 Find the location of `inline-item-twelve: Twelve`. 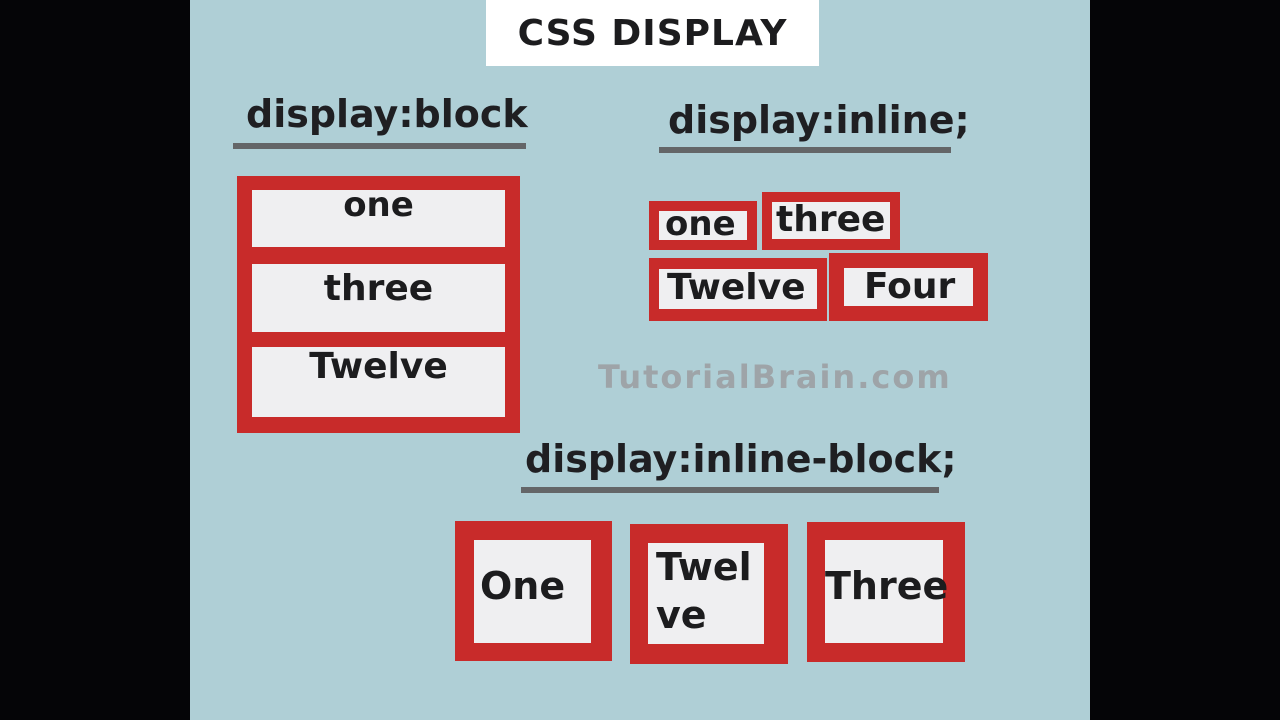

inline-item-twelve: Twelve is located at coordinates (738, 289).